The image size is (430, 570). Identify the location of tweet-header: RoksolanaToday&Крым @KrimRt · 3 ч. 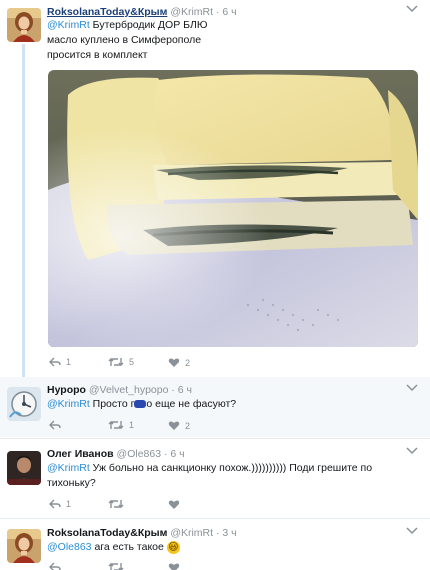
(142, 533).